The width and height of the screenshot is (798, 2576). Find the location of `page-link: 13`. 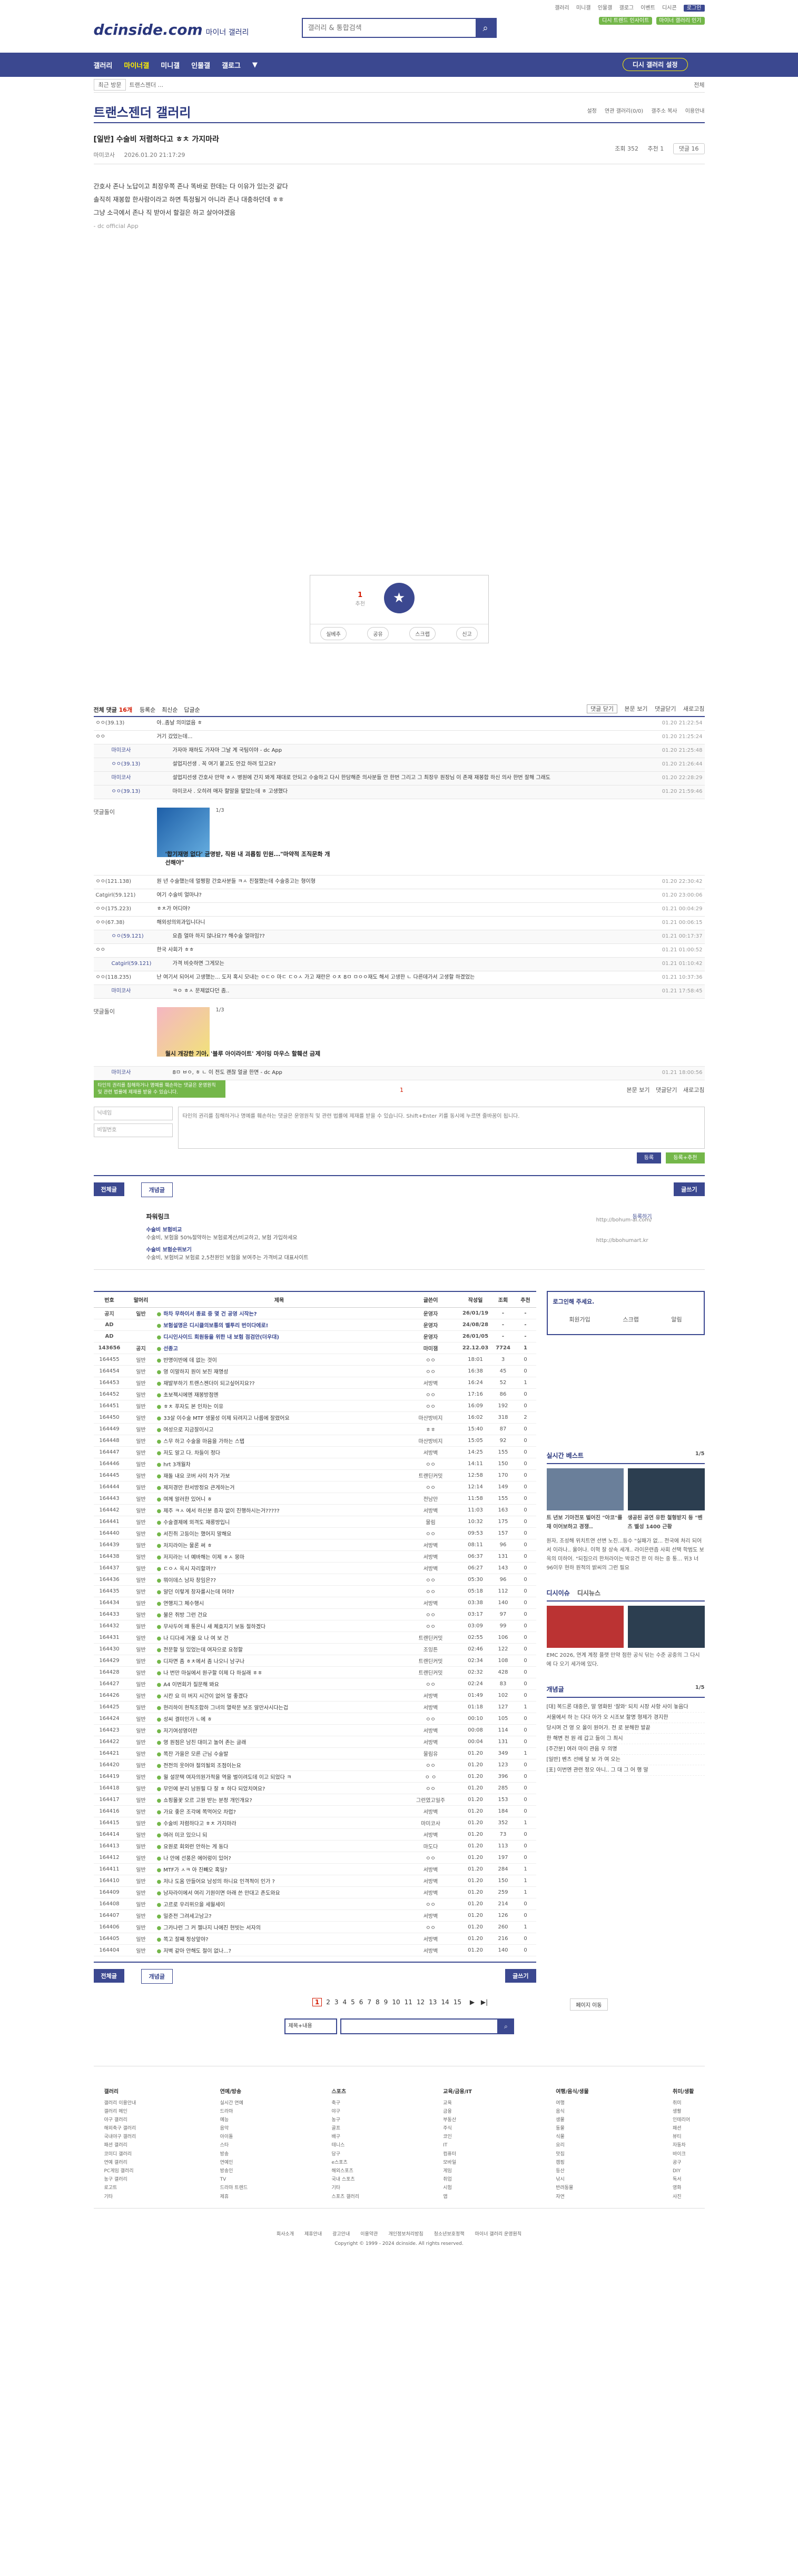

page-link: 13 is located at coordinates (433, 2002).